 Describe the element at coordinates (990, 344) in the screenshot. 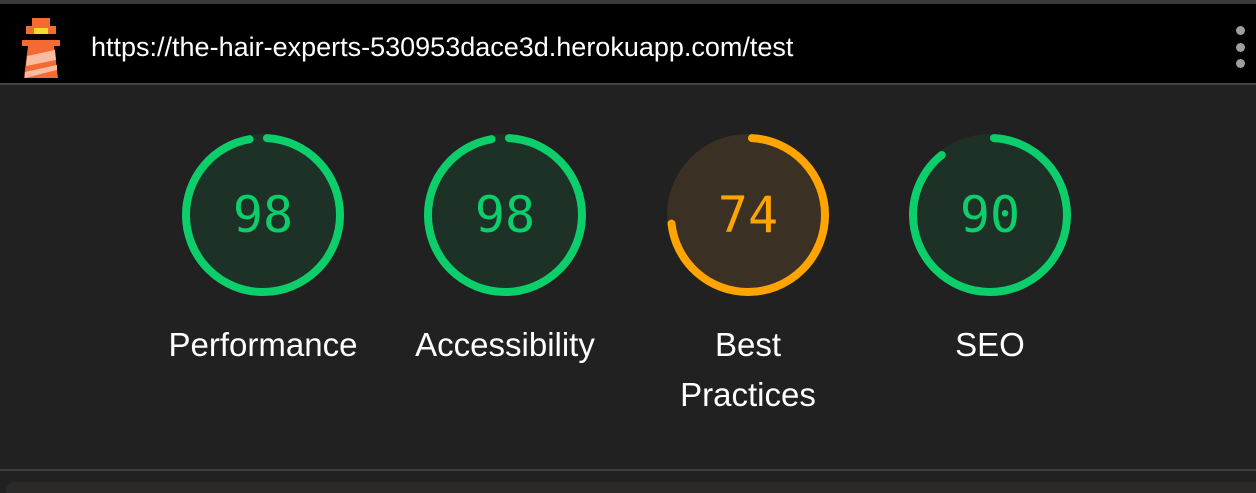

I see `seo-label: SEO` at that location.